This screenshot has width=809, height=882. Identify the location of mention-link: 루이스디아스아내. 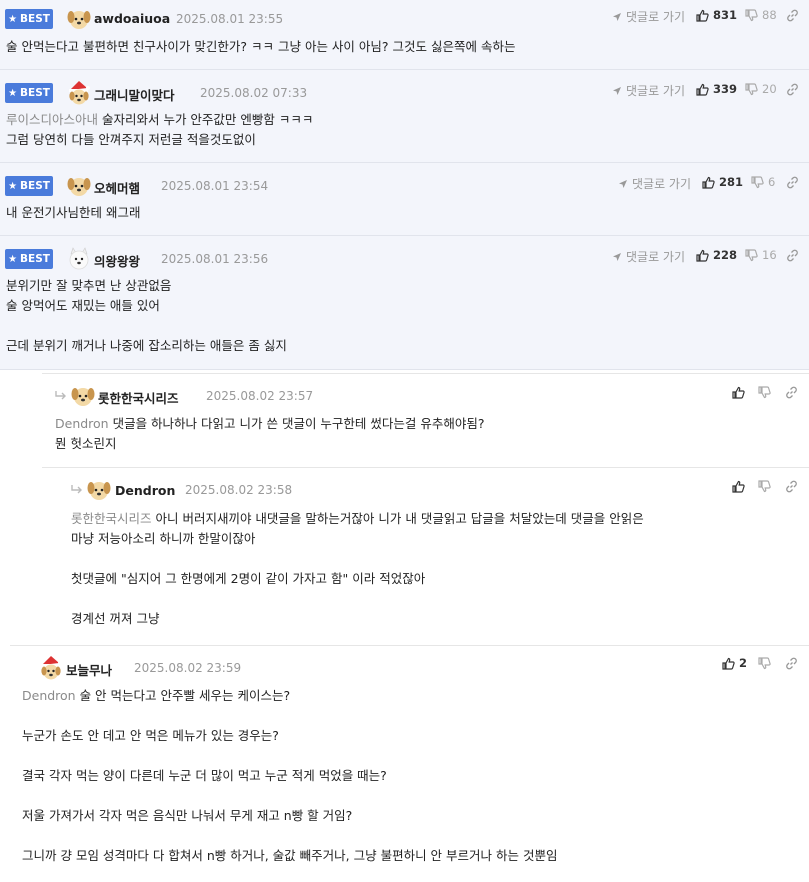
(52, 119).